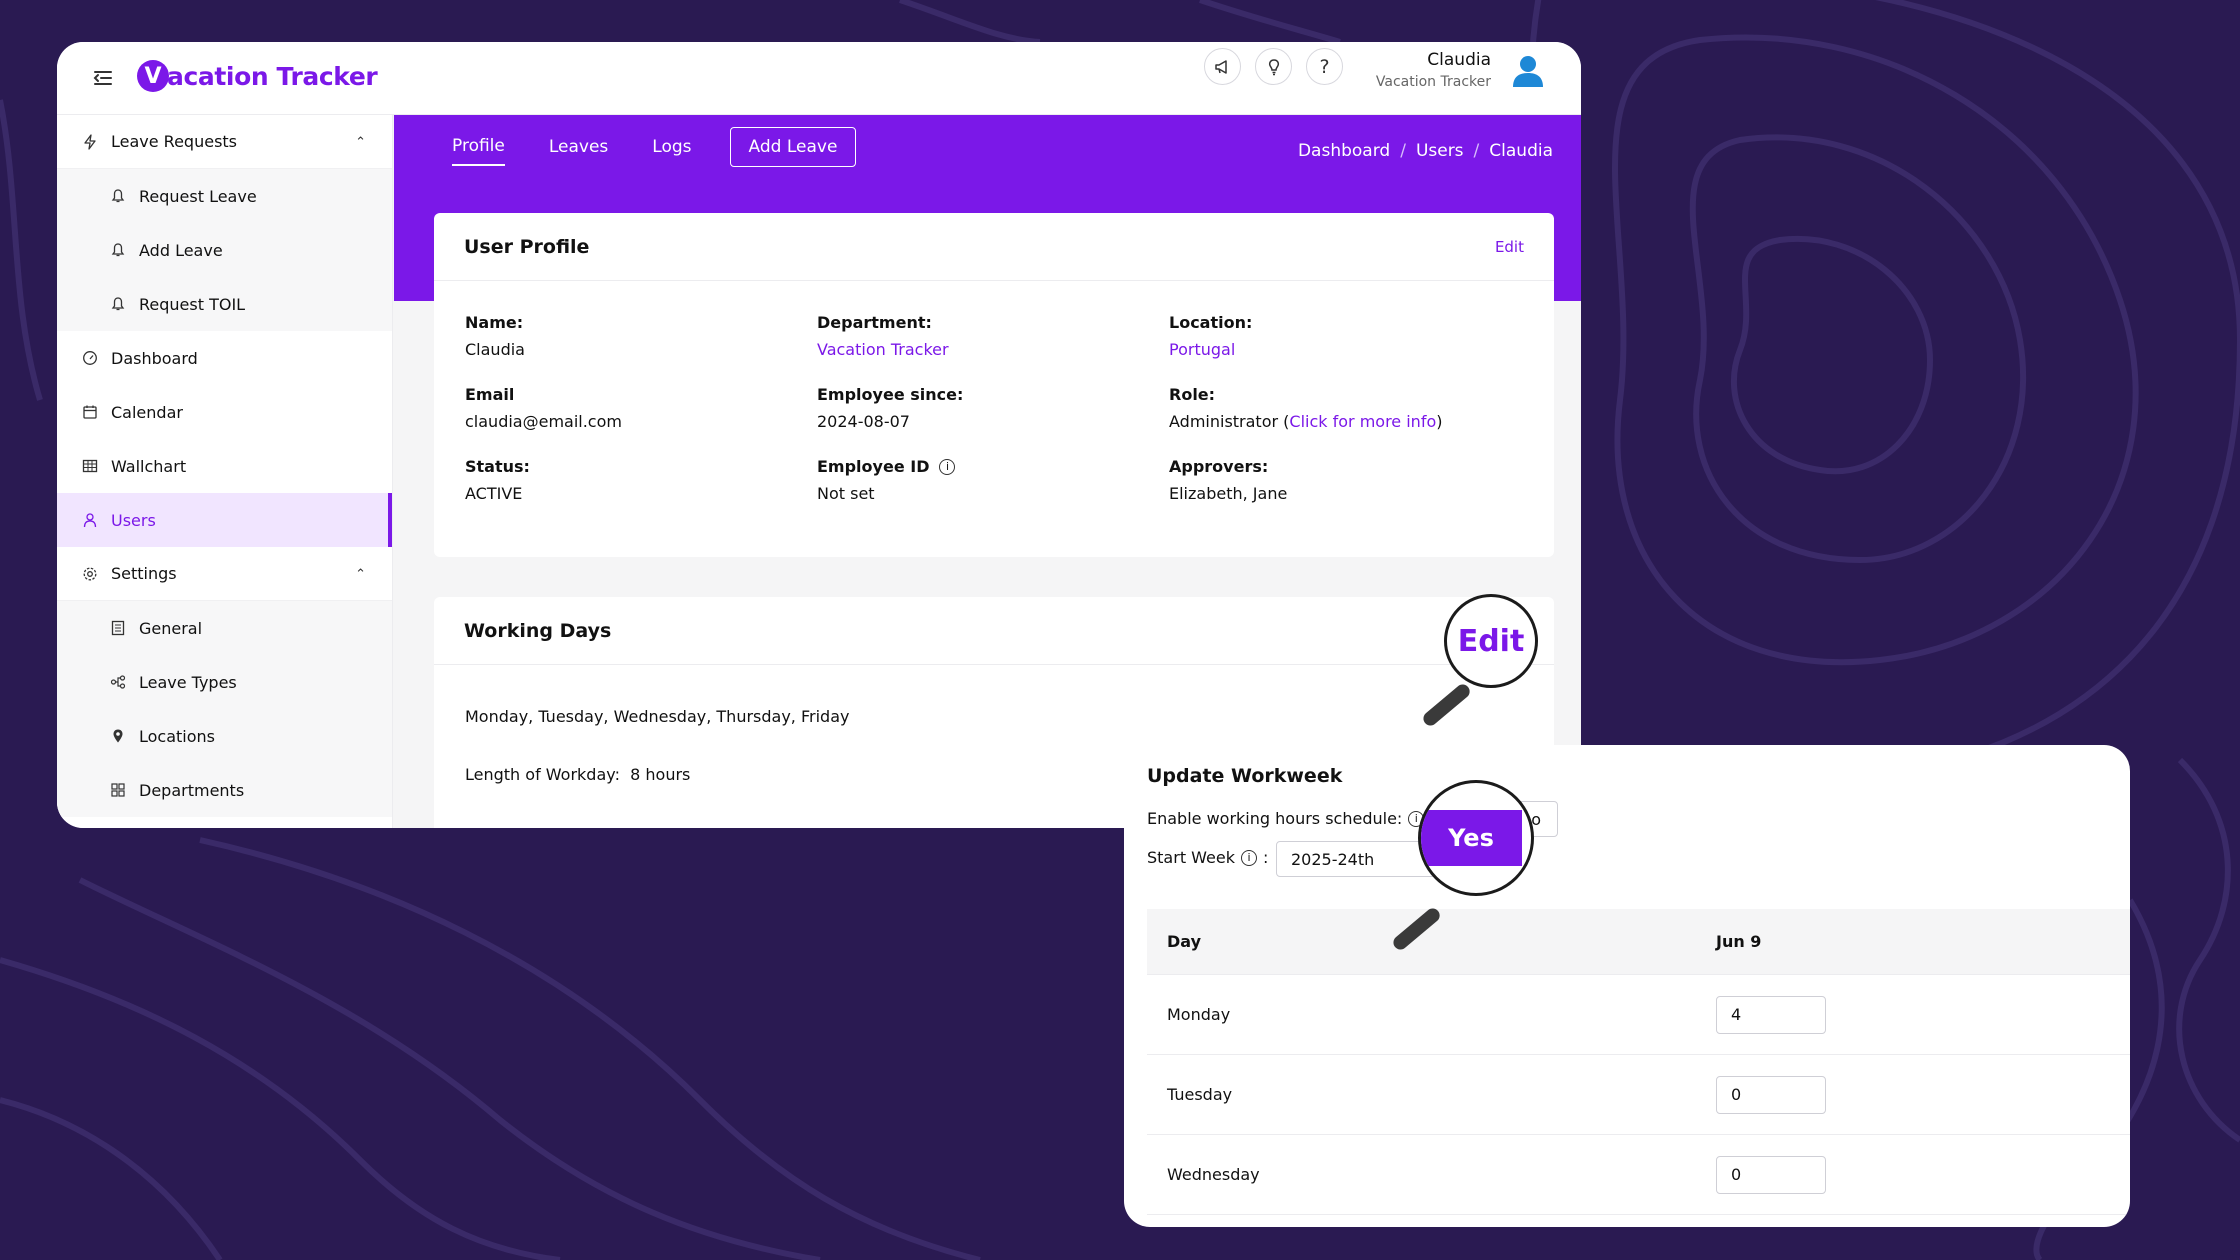 Image resolution: width=2240 pixels, height=1260 pixels. I want to click on logo-text: acation Tracker, so click(272, 76).